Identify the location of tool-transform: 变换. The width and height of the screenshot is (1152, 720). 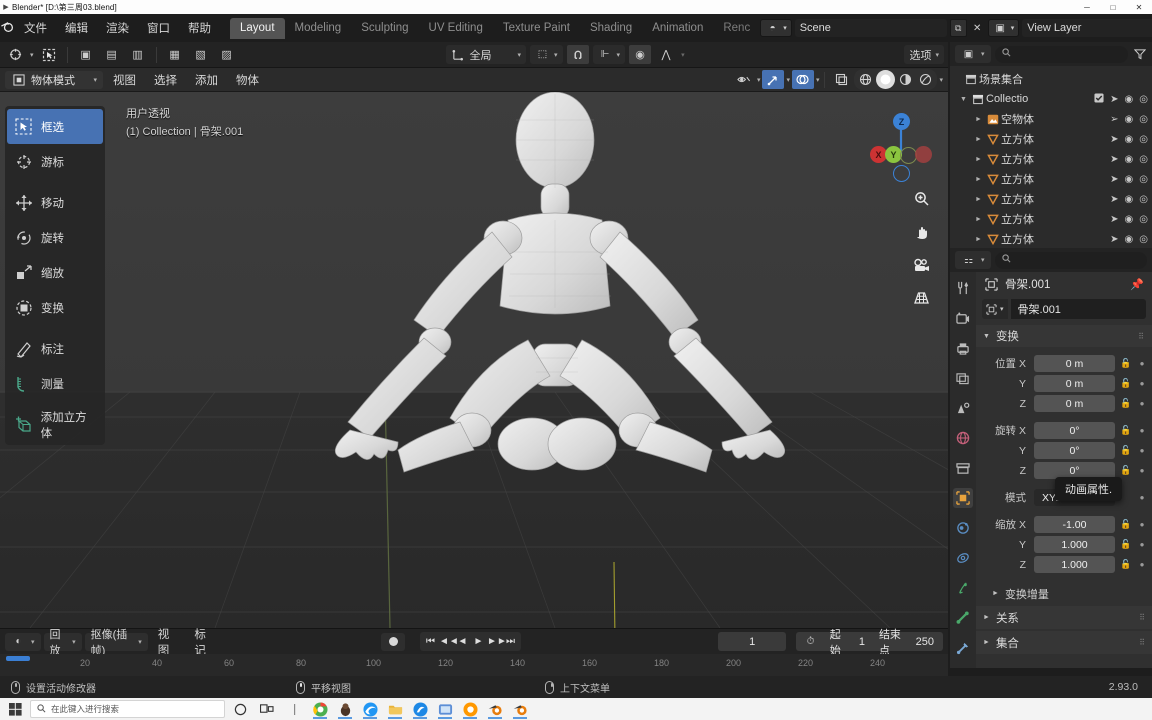
(55, 307).